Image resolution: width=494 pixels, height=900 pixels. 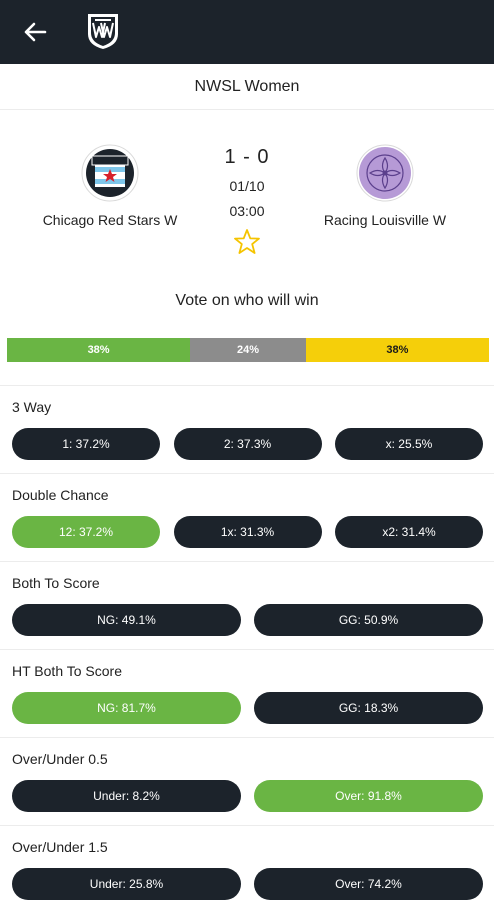 I want to click on market-options: NG: 49.1% GG: 50.9%, so click(x=247, y=620).